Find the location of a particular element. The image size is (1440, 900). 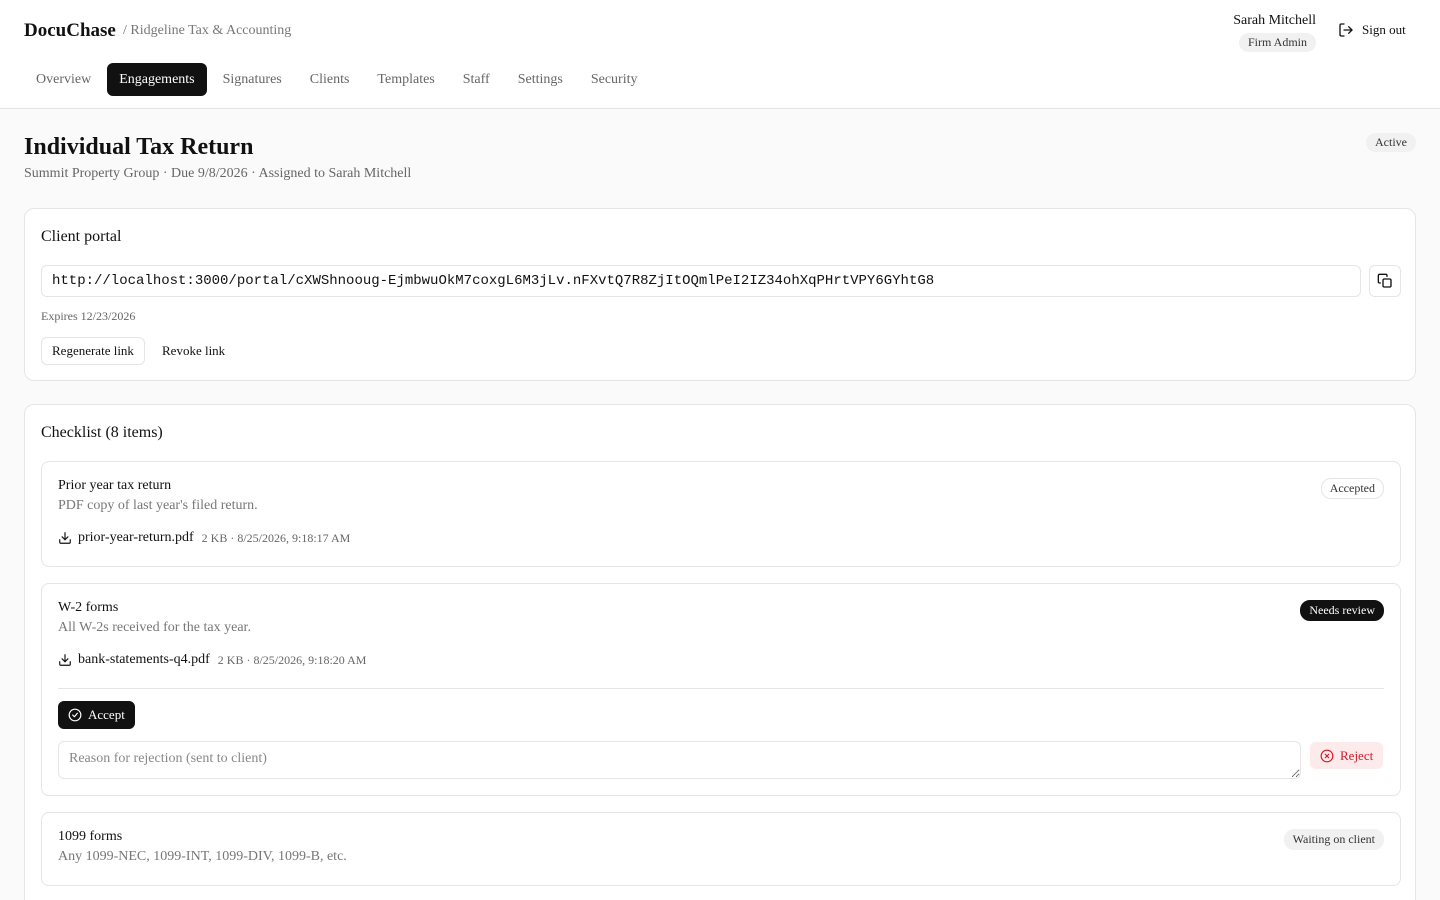

copy-icon is located at coordinates (1384, 280).